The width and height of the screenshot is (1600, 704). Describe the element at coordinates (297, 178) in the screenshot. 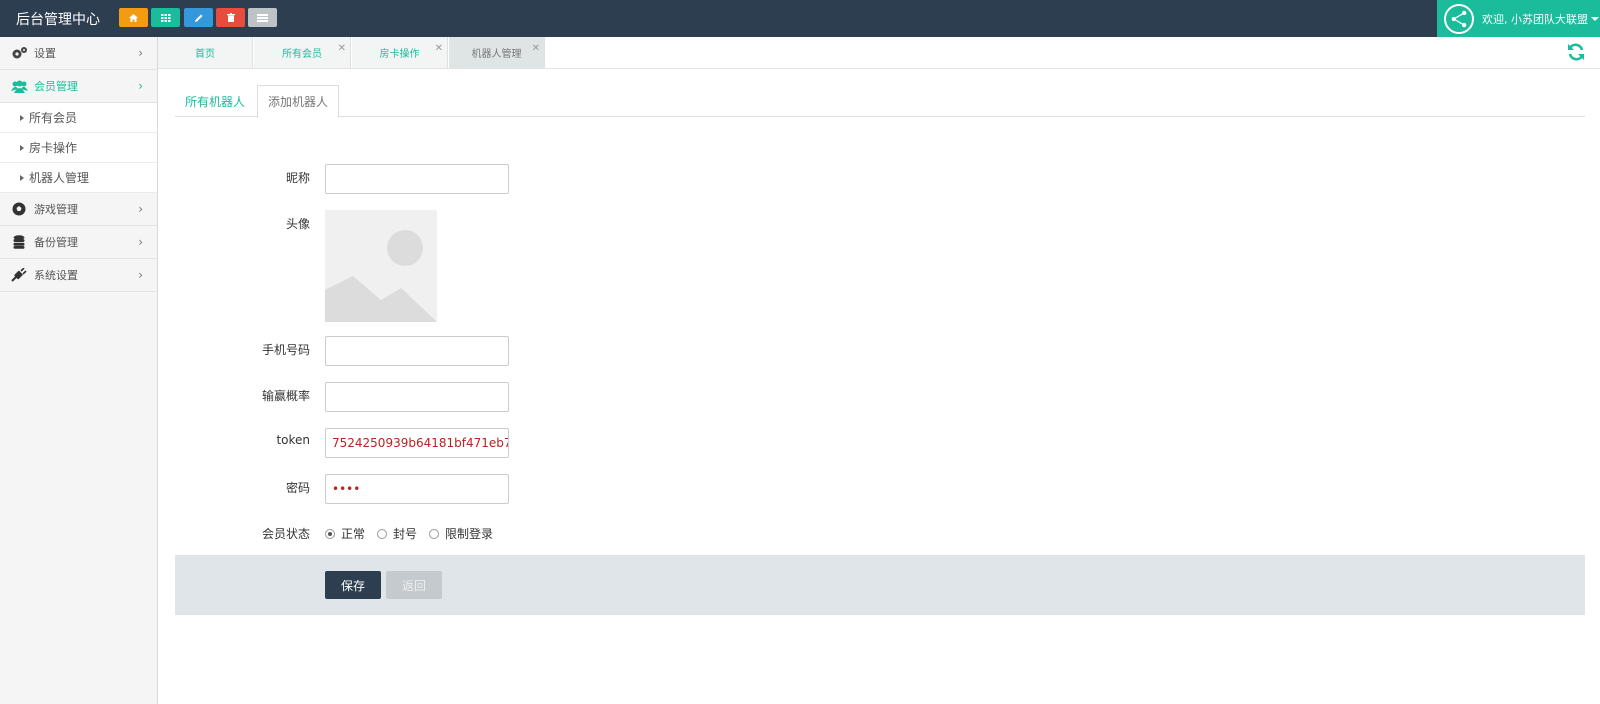

I see `nickname-label: 昵称` at that location.